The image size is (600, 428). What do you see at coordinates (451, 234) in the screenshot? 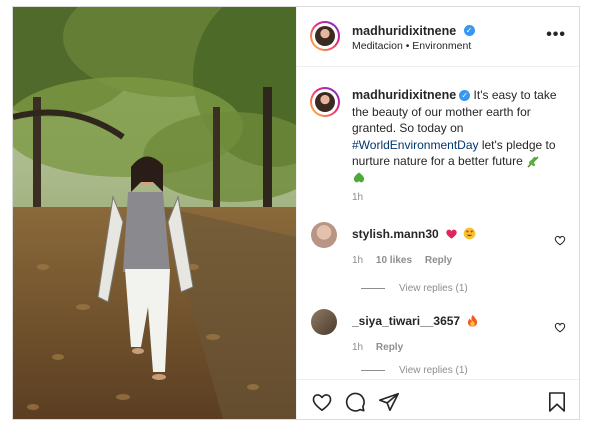
I see `red-heart-emoji-icon` at bounding box center [451, 234].